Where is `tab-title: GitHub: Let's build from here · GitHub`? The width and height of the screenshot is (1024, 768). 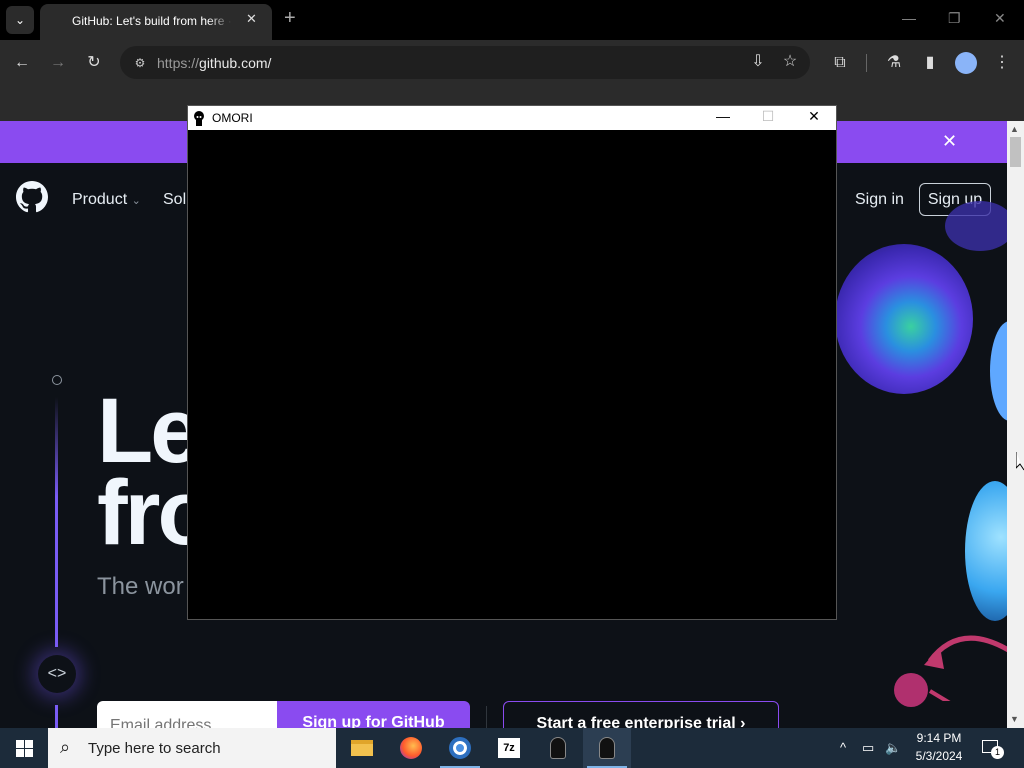 tab-title: GitHub: Let's build from here · GitHub is located at coordinates (152, 21).